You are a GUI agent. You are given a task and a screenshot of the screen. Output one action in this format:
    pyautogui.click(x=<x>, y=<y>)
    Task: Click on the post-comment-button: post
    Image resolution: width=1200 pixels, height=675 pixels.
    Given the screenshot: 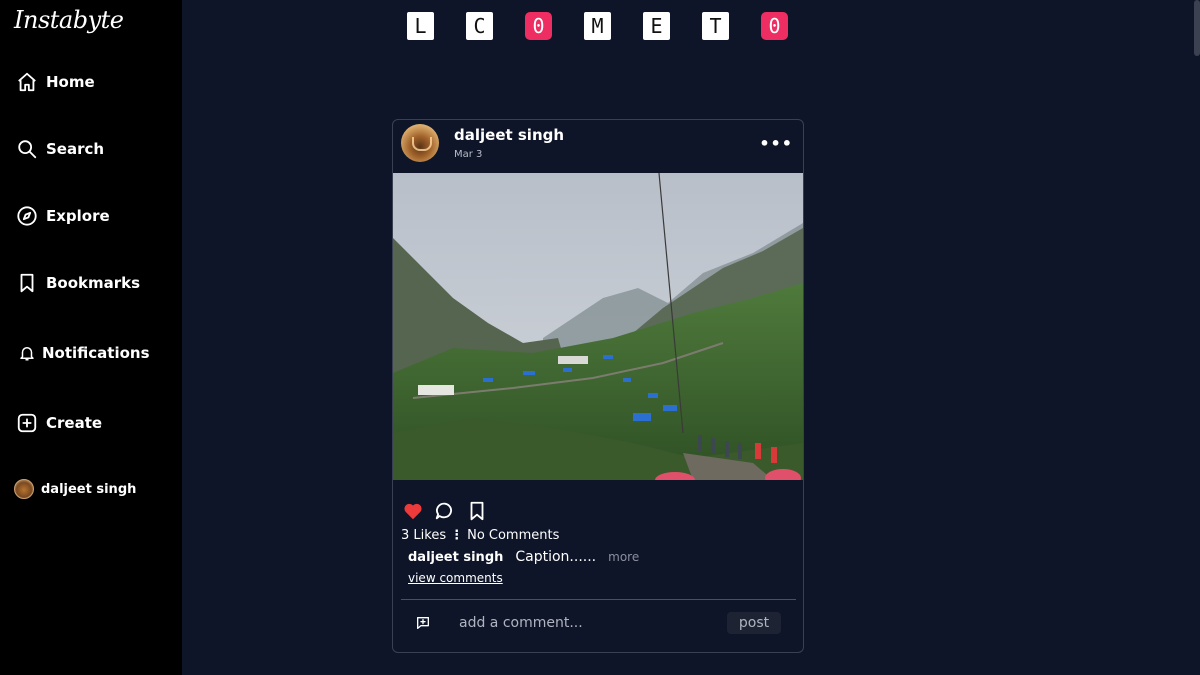 What is the action you would take?
    pyautogui.click(x=754, y=623)
    